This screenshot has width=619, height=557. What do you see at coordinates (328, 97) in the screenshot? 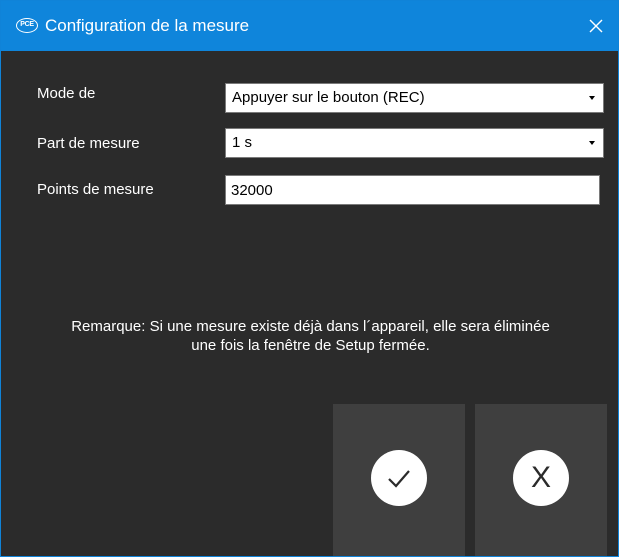
I see `mode-select-value: Appuyer sur le bouton (REC)` at bounding box center [328, 97].